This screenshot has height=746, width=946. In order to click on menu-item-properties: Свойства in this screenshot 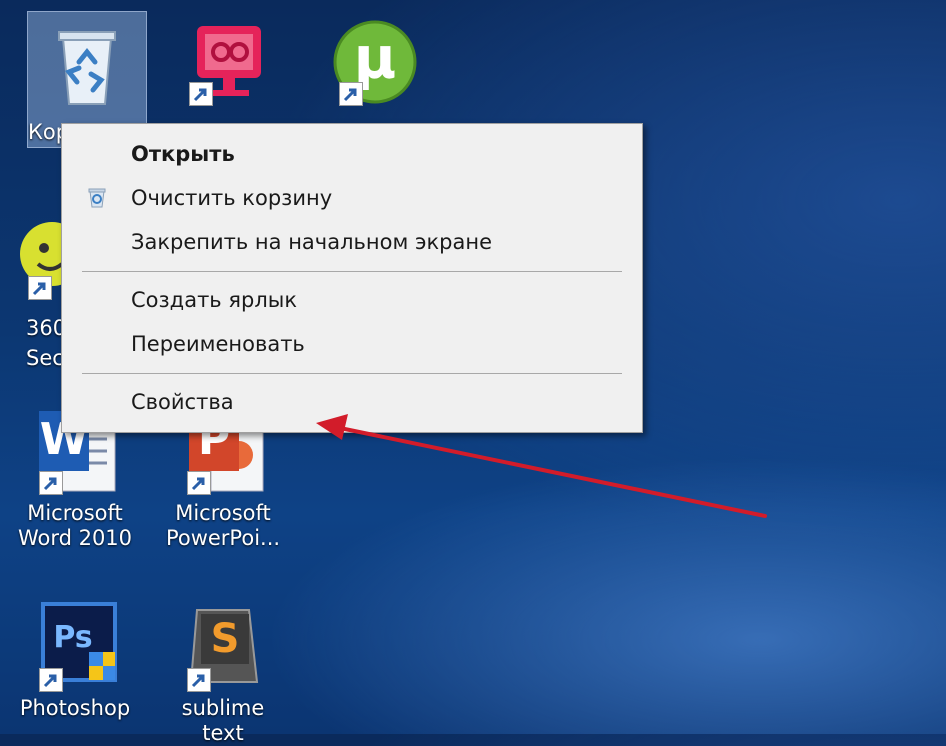, I will do `click(352, 402)`.